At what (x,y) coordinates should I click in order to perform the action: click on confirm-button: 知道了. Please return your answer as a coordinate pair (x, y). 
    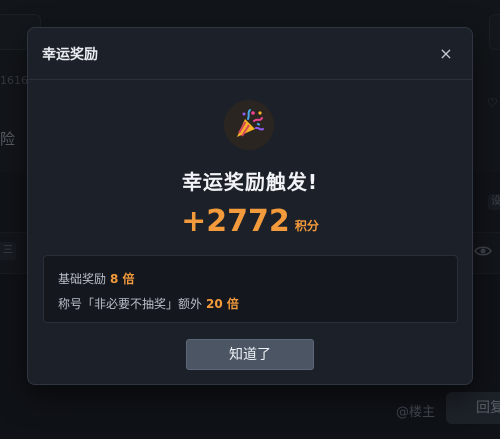
    Looking at the image, I should click on (250, 354).